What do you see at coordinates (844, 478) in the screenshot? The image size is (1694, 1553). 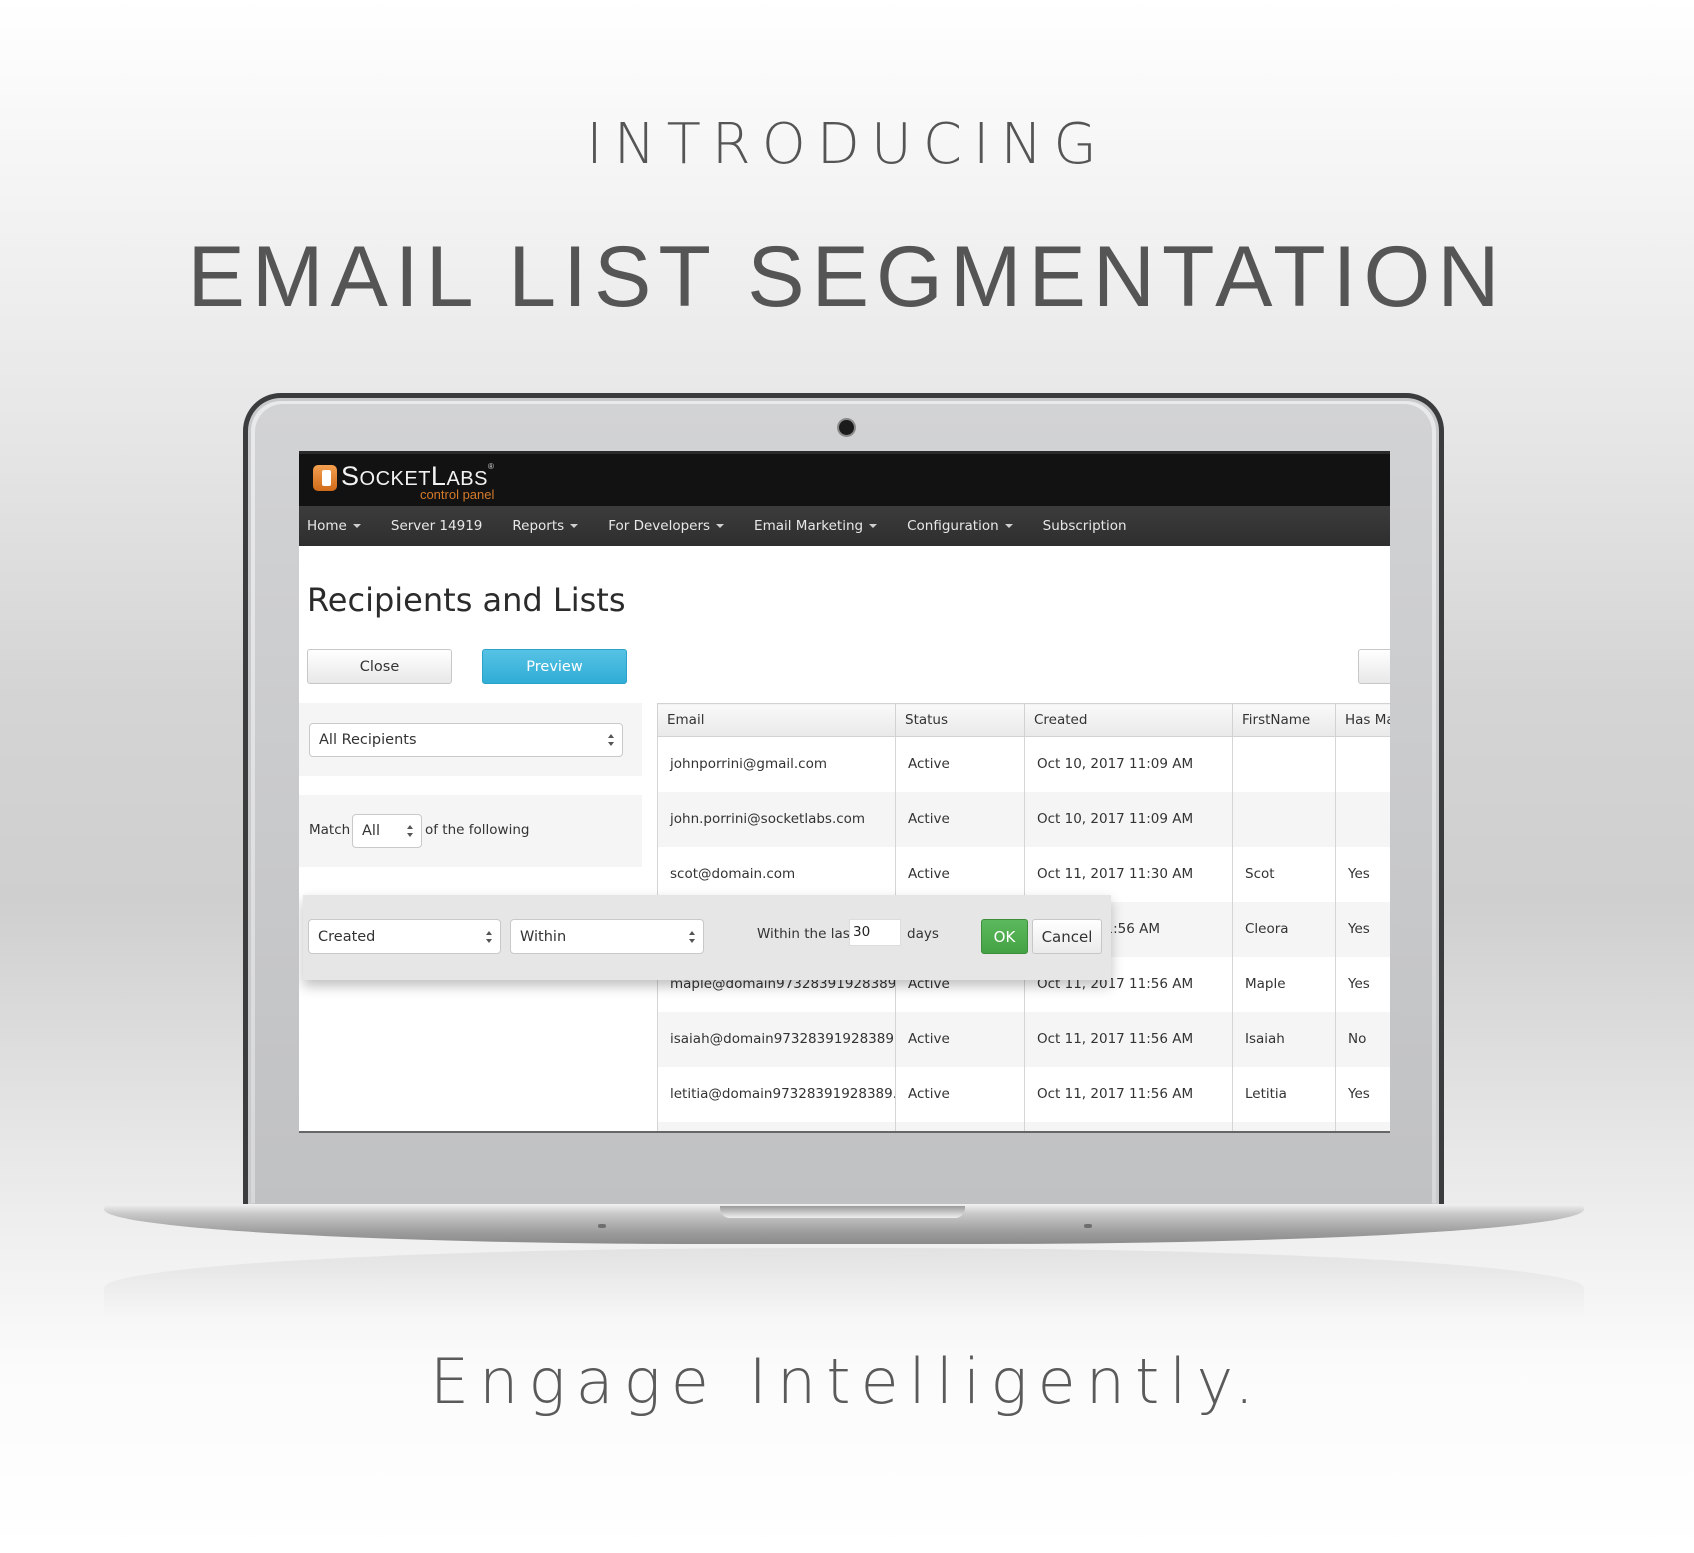 I see `app-header: SOCKETLABS® control panel` at bounding box center [844, 478].